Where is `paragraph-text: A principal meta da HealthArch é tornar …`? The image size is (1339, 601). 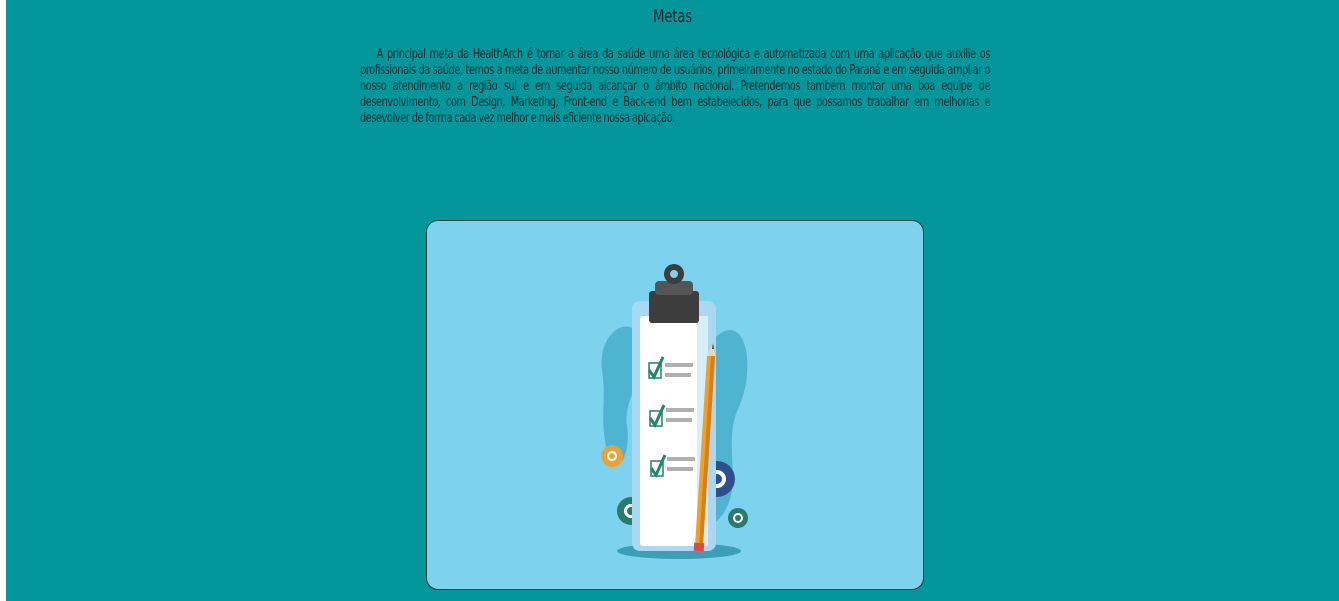 paragraph-text: A principal meta da HealthArch é tornar … is located at coordinates (675, 86).